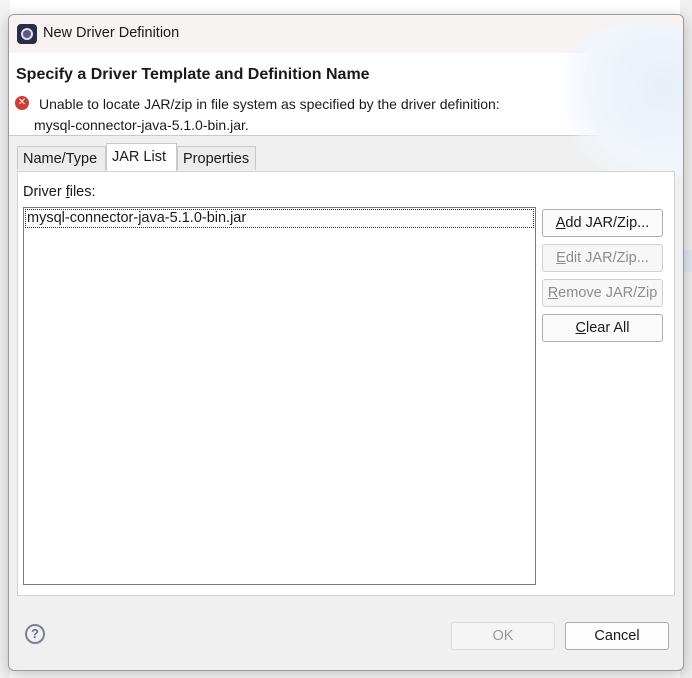 Image resolution: width=692 pixels, height=678 pixels. Describe the element at coordinates (141, 157) in the screenshot. I see `tab-jar-list: JAR List` at that location.